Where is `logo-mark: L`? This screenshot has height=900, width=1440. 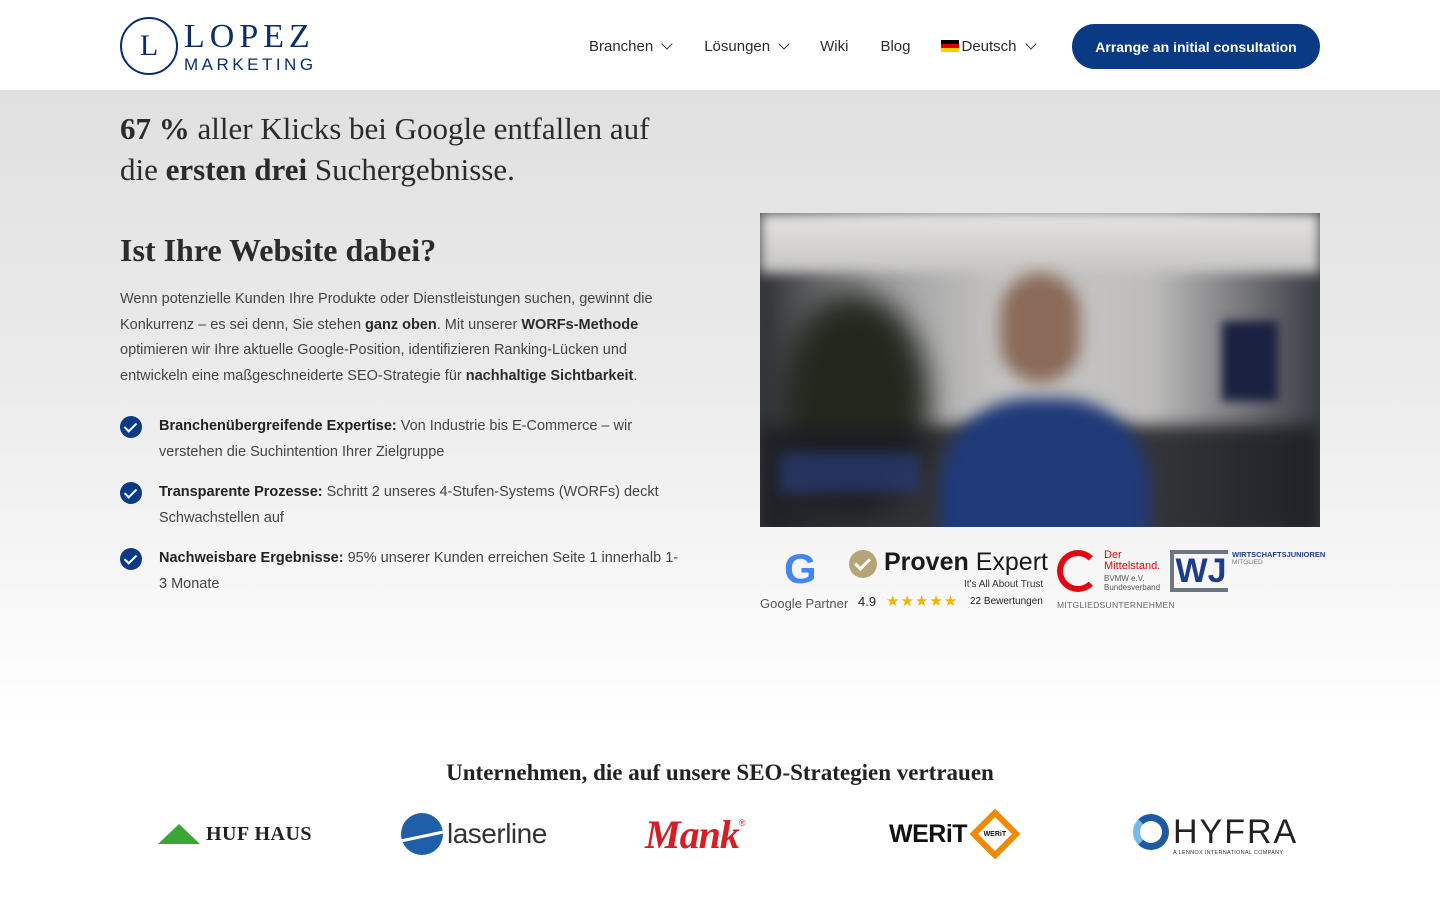 logo-mark: L is located at coordinates (149, 46).